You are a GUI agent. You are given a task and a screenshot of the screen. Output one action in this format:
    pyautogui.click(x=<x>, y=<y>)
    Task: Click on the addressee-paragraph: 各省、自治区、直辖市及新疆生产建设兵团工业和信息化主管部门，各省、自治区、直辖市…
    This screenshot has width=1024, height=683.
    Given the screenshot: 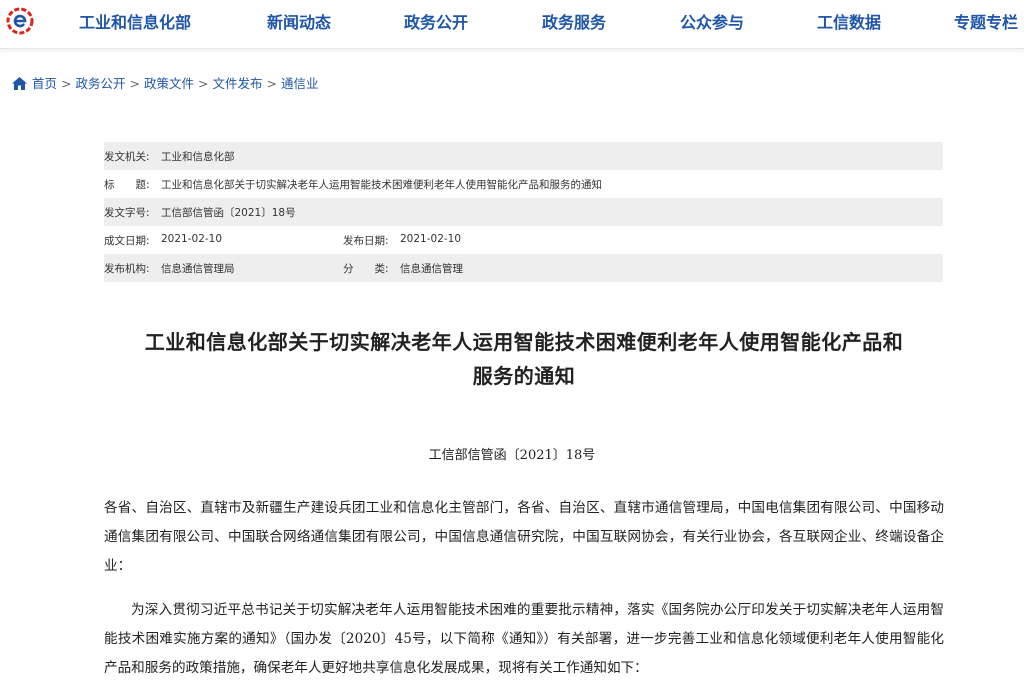 What is the action you would take?
    pyautogui.click(x=524, y=537)
    